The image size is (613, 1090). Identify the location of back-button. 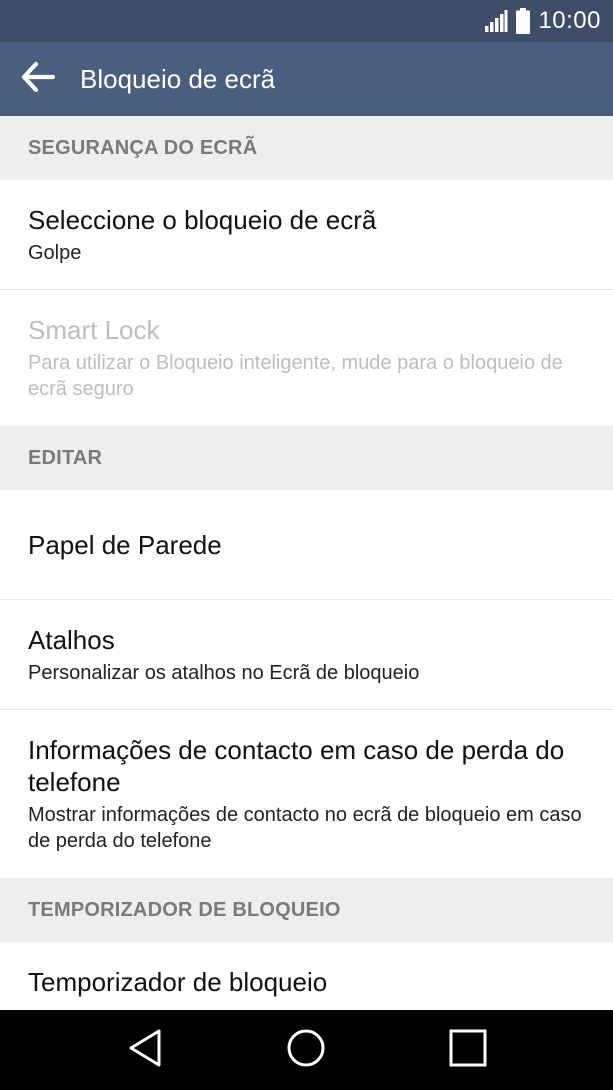
(38, 79).